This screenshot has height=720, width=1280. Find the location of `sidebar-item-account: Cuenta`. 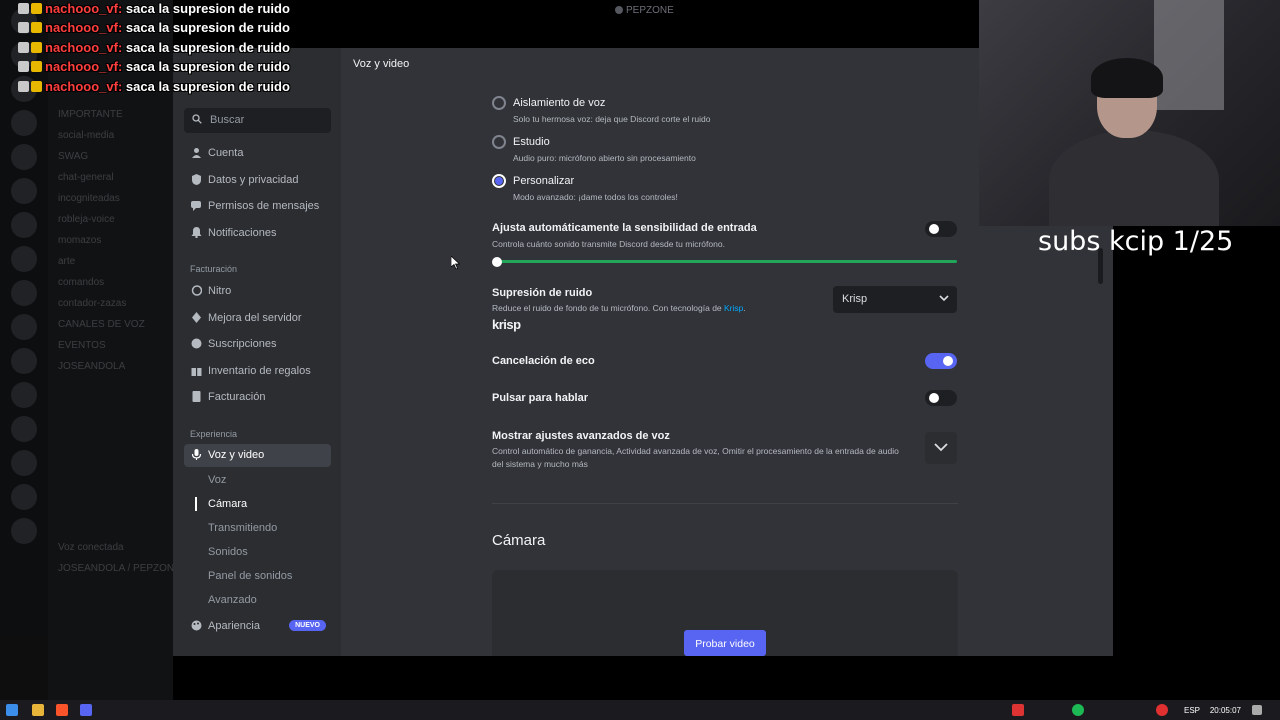

sidebar-item-account: Cuenta is located at coordinates (257, 153).